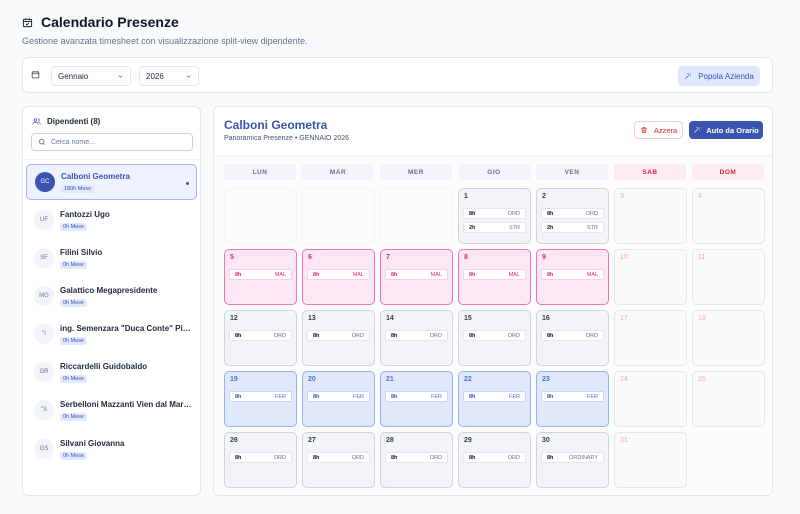 The image size is (800, 514). I want to click on calendar-day-cell: 2 8h ORD 2h STR, so click(572, 216).